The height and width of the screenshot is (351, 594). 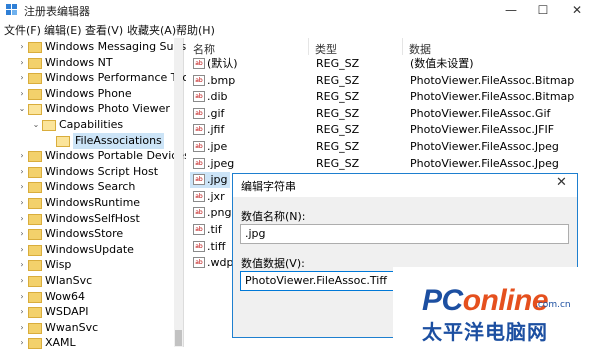 What do you see at coordinates (87, 219) in the screenshot?
I see `tree-item: › WindowsSelfHost` at bounding box center [87, 219].